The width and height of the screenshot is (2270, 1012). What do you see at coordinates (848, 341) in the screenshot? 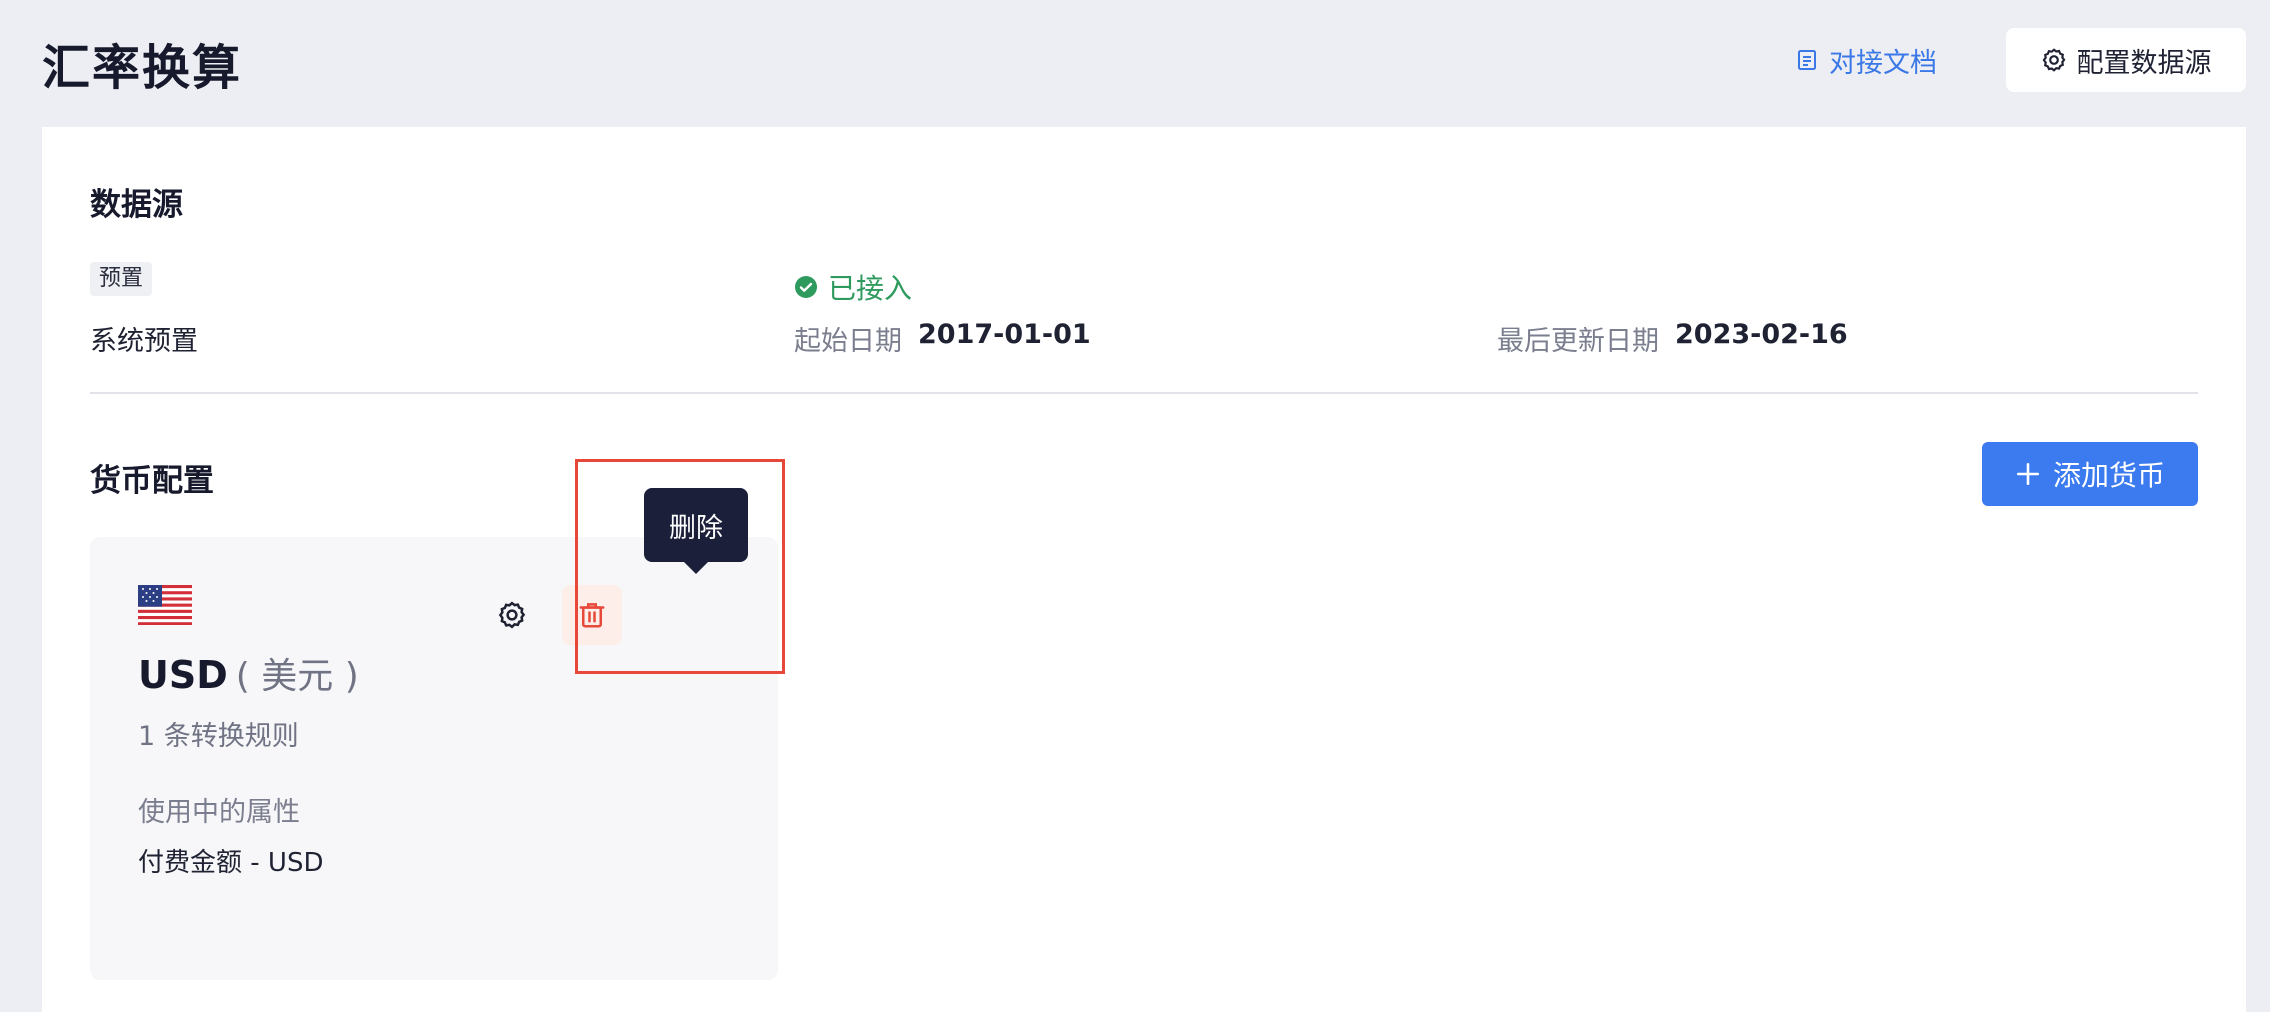
I see `start-date-label: 起始日期` at bounding box center [848, 341].